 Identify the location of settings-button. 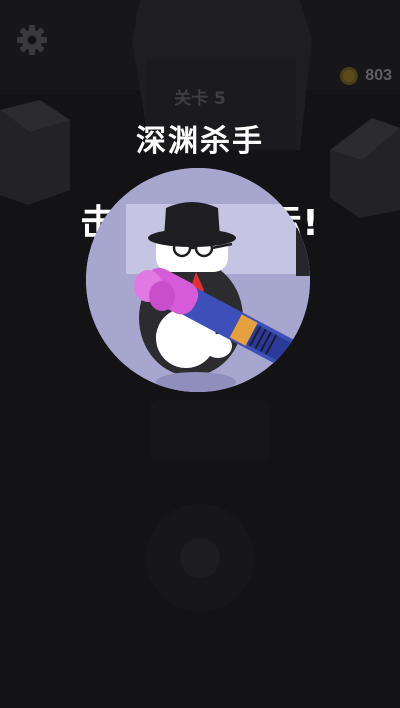
(32, 40).